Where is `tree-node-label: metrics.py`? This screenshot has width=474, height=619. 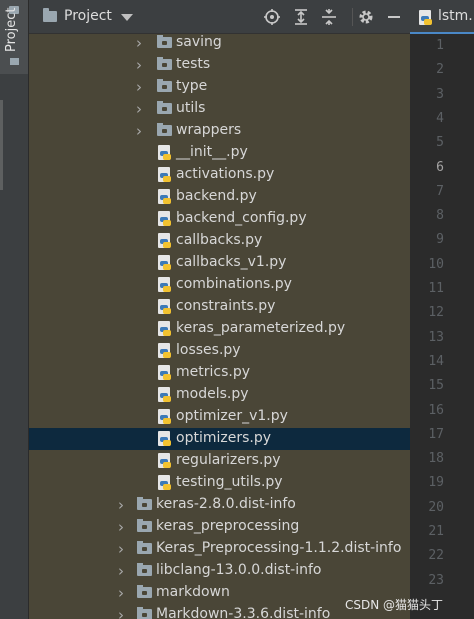
tree-node-label: metrics.py is located at coordinates (213, 372).